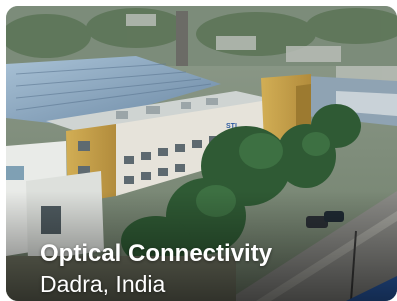 Image resolution: width=397 pixels, height=301 pixels. I want to click on card-location: Dadra, India, so click(103, 284).